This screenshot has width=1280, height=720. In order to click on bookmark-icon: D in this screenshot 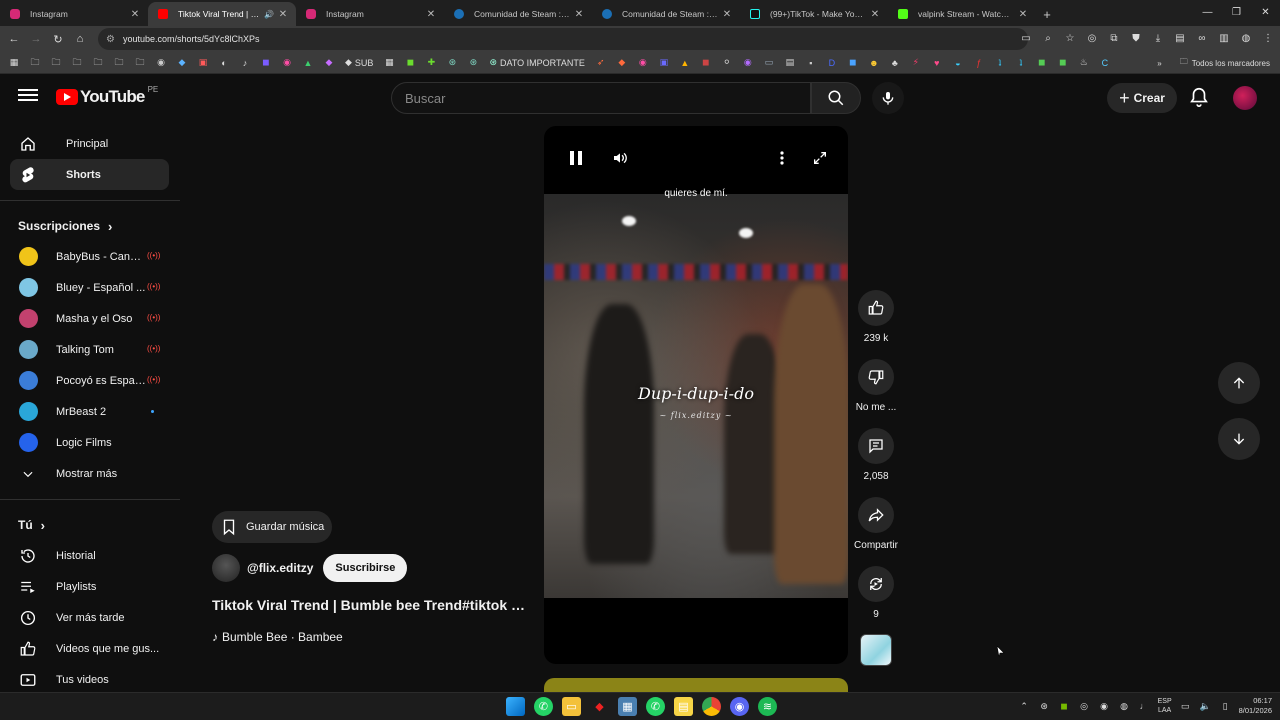, I will do `click(832, 63)`.